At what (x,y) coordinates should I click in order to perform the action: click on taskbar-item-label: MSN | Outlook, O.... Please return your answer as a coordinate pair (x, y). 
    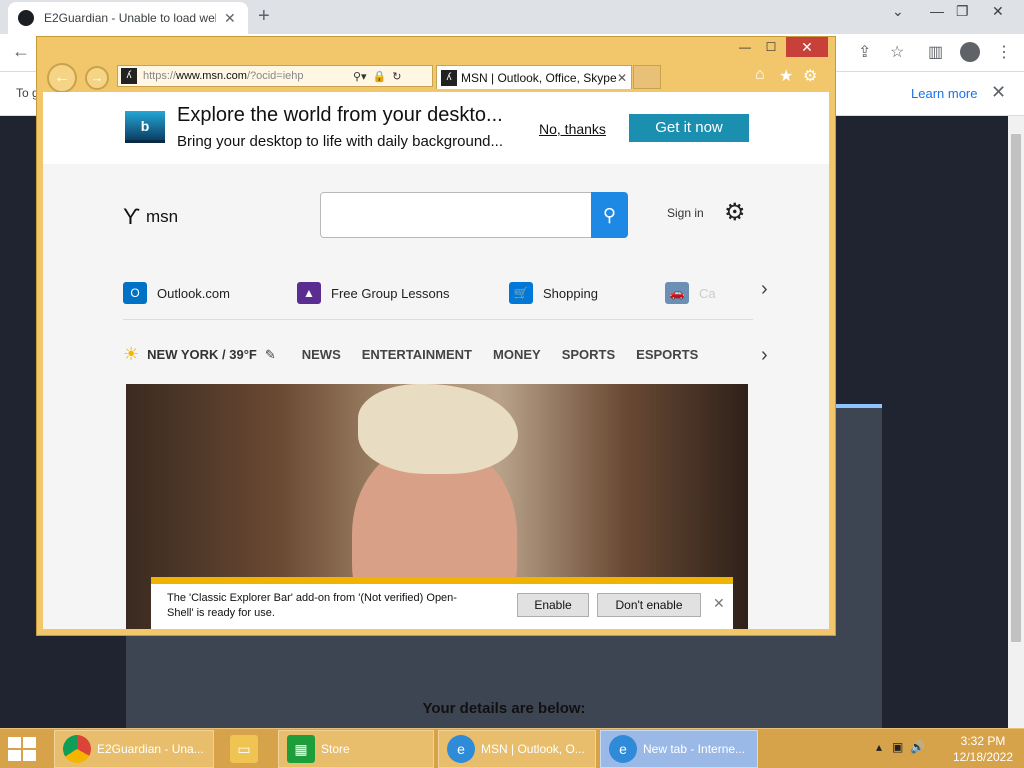
    Looking at the image, I should click on (533, 749).